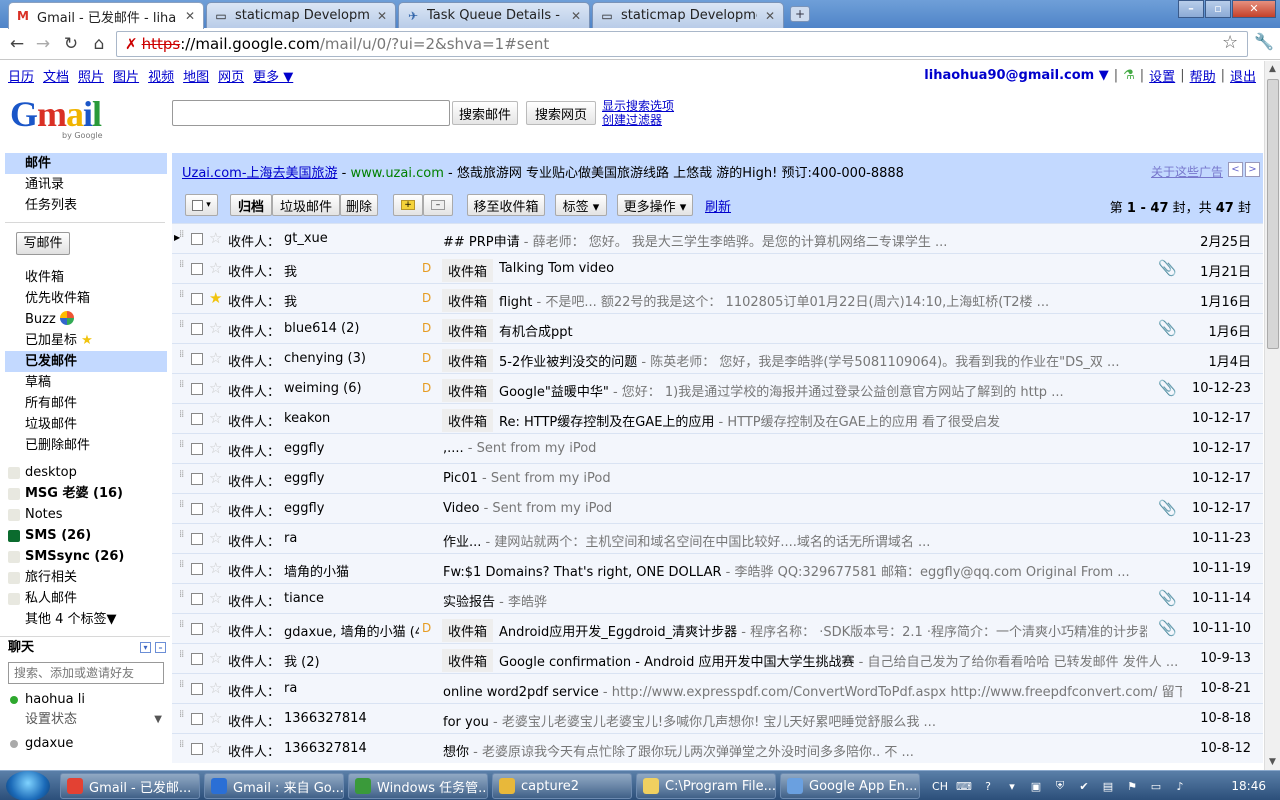 This screenshot has width=1280, height=800. I want to click on shield-icon: ⛨, so click(1060, 786).